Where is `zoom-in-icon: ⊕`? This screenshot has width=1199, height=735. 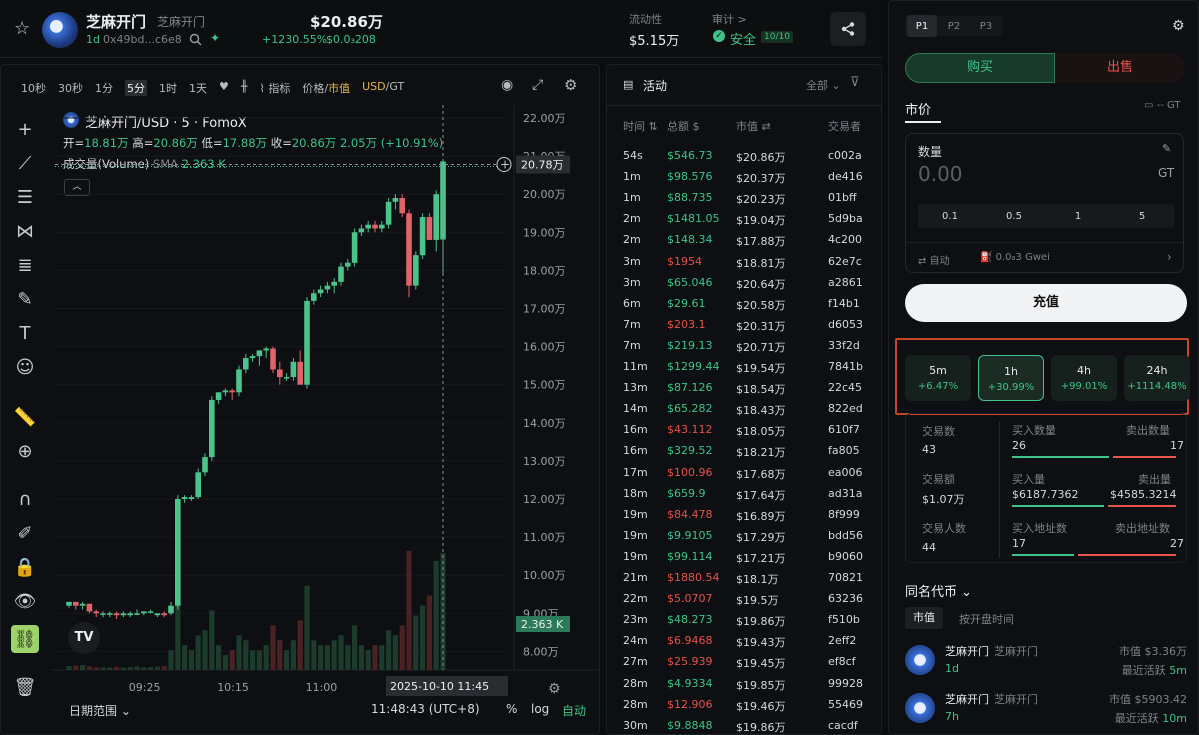
zoom-in-icon: ⊕ is located at coordinates (25, 451).